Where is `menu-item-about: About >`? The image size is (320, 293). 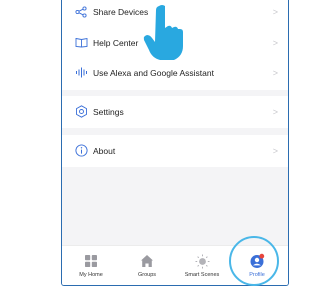 menu-item-about: About > is located at coordinates (175, 150).